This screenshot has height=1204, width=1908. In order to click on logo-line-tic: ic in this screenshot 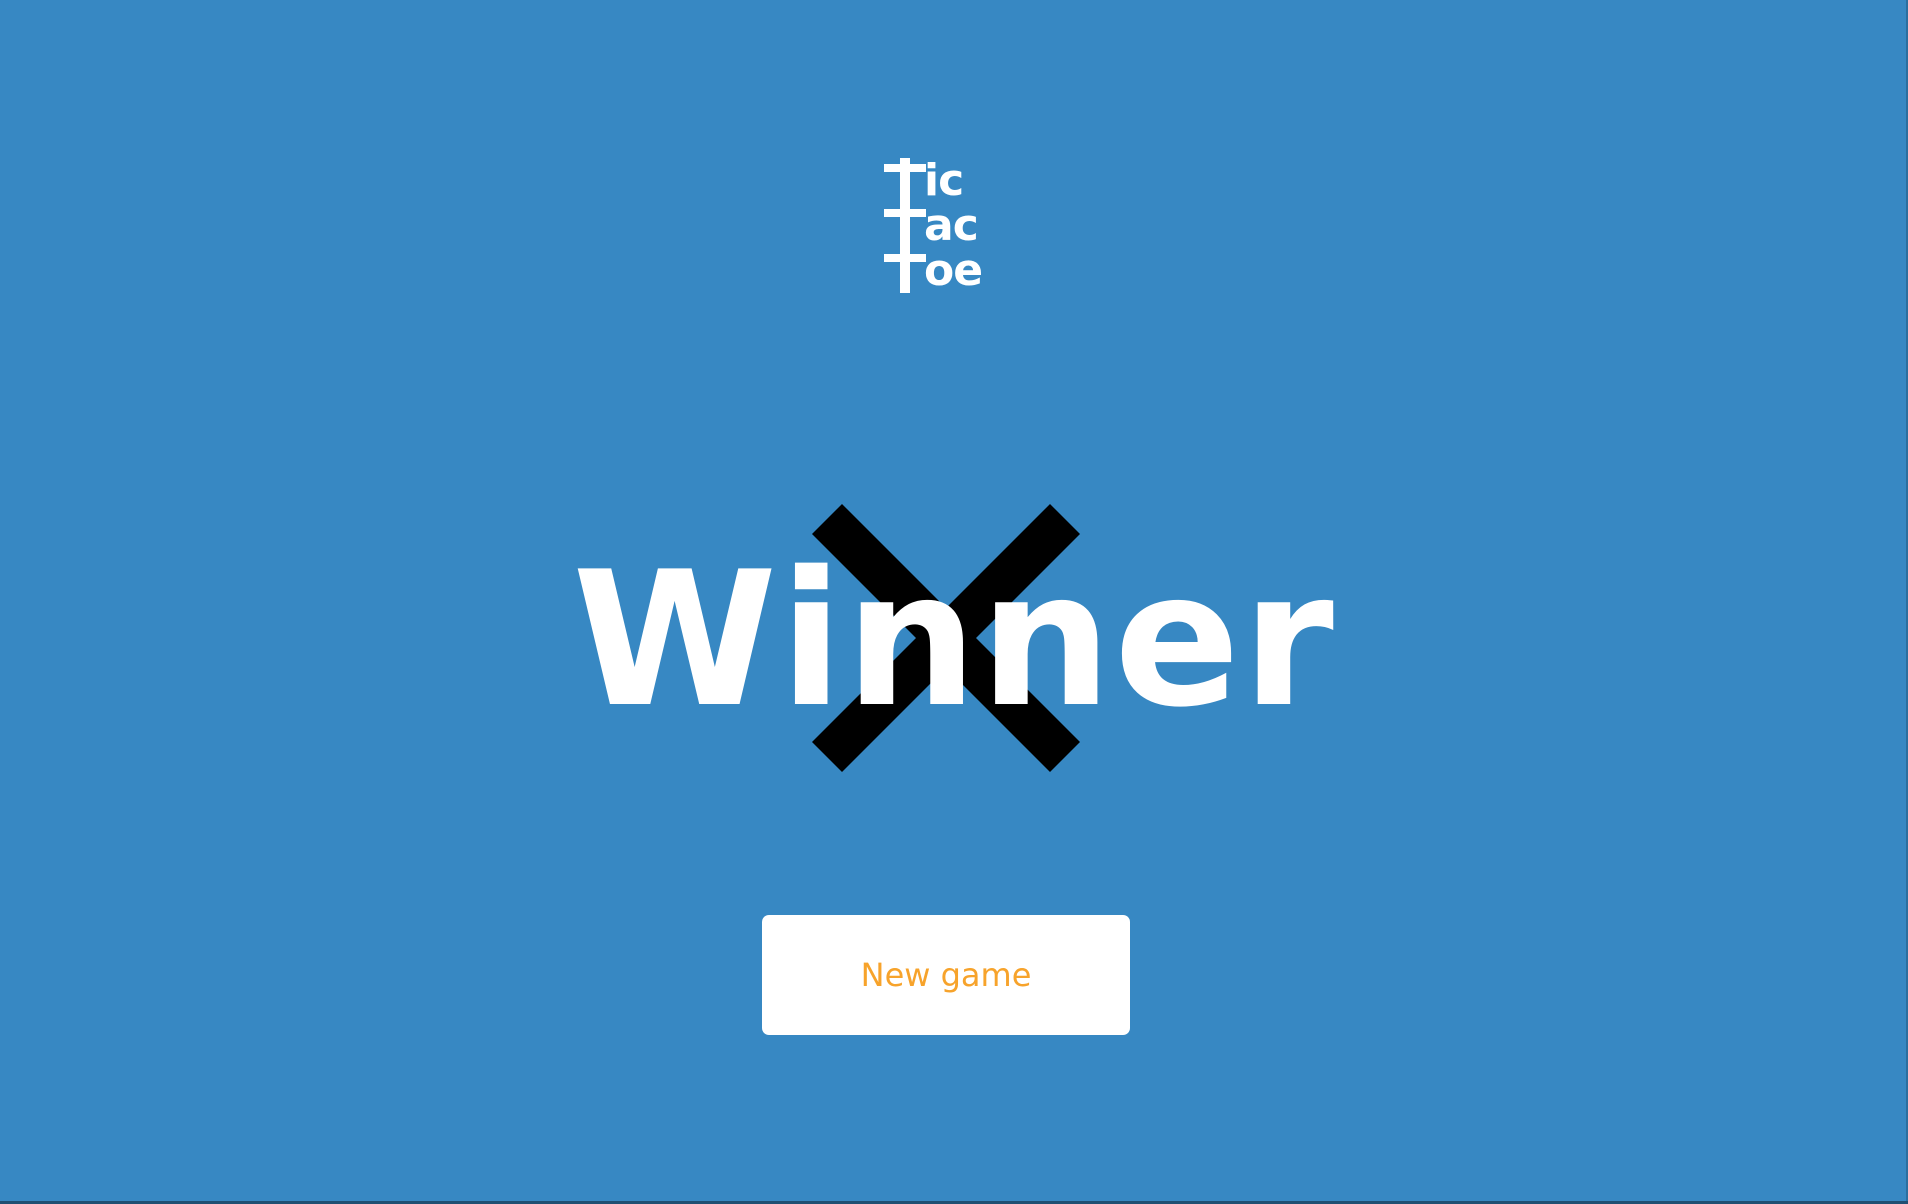, I will do `click(924, 180)`.